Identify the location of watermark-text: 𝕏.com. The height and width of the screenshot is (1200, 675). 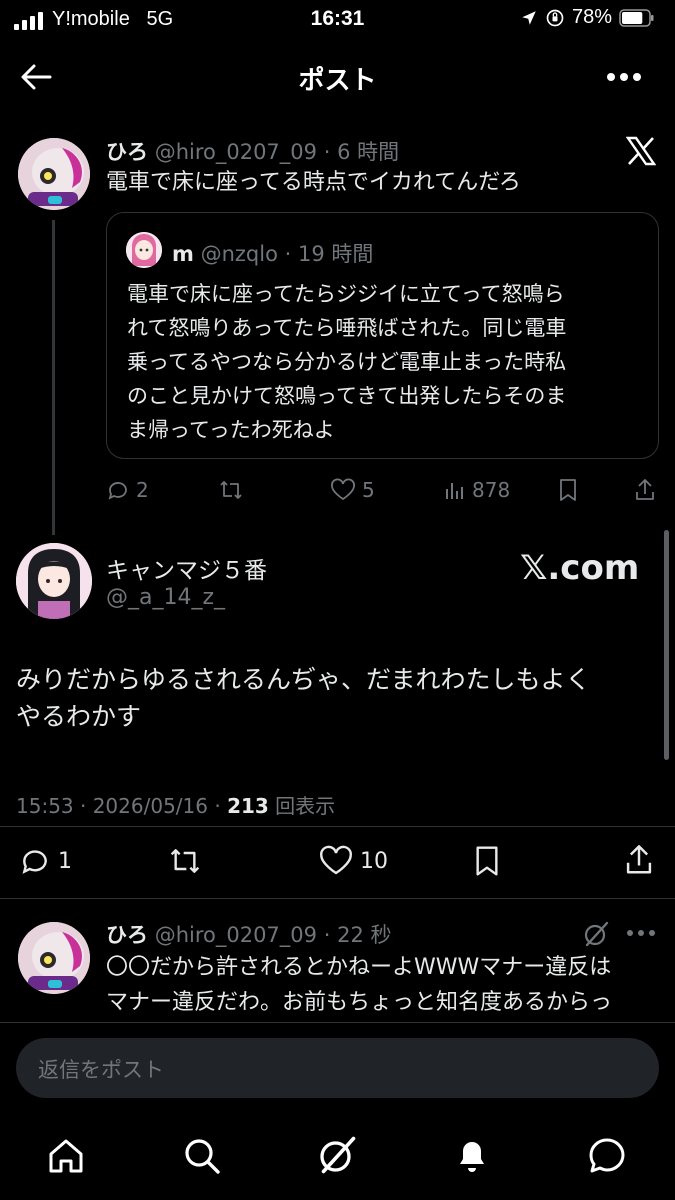
(580, 568).